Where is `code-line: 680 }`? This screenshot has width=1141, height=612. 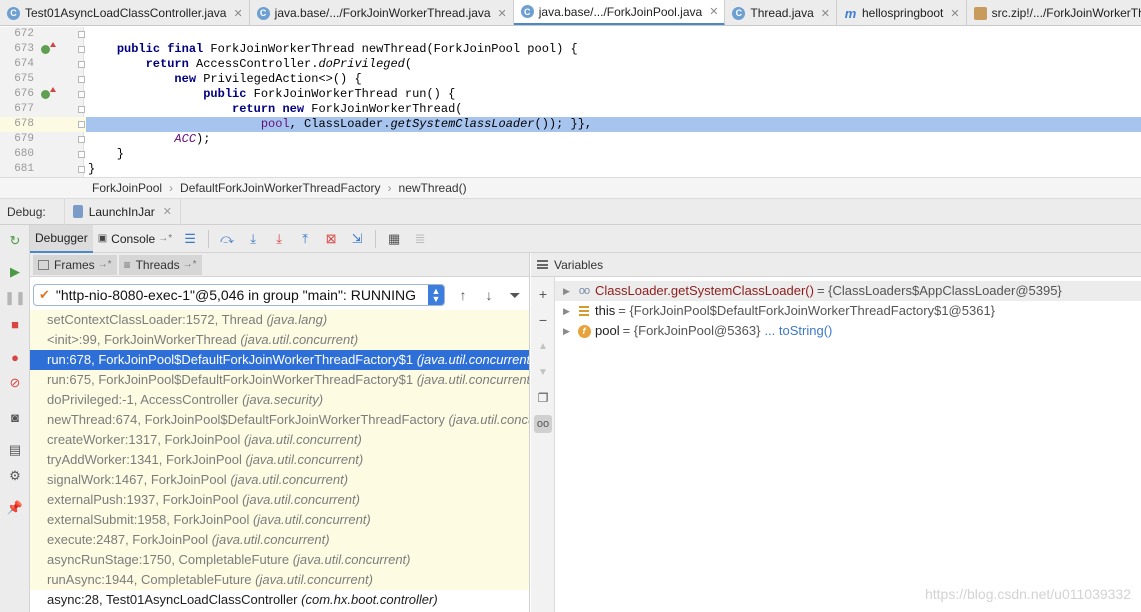
code-line: 680 } is located at coordinates (570, 154).